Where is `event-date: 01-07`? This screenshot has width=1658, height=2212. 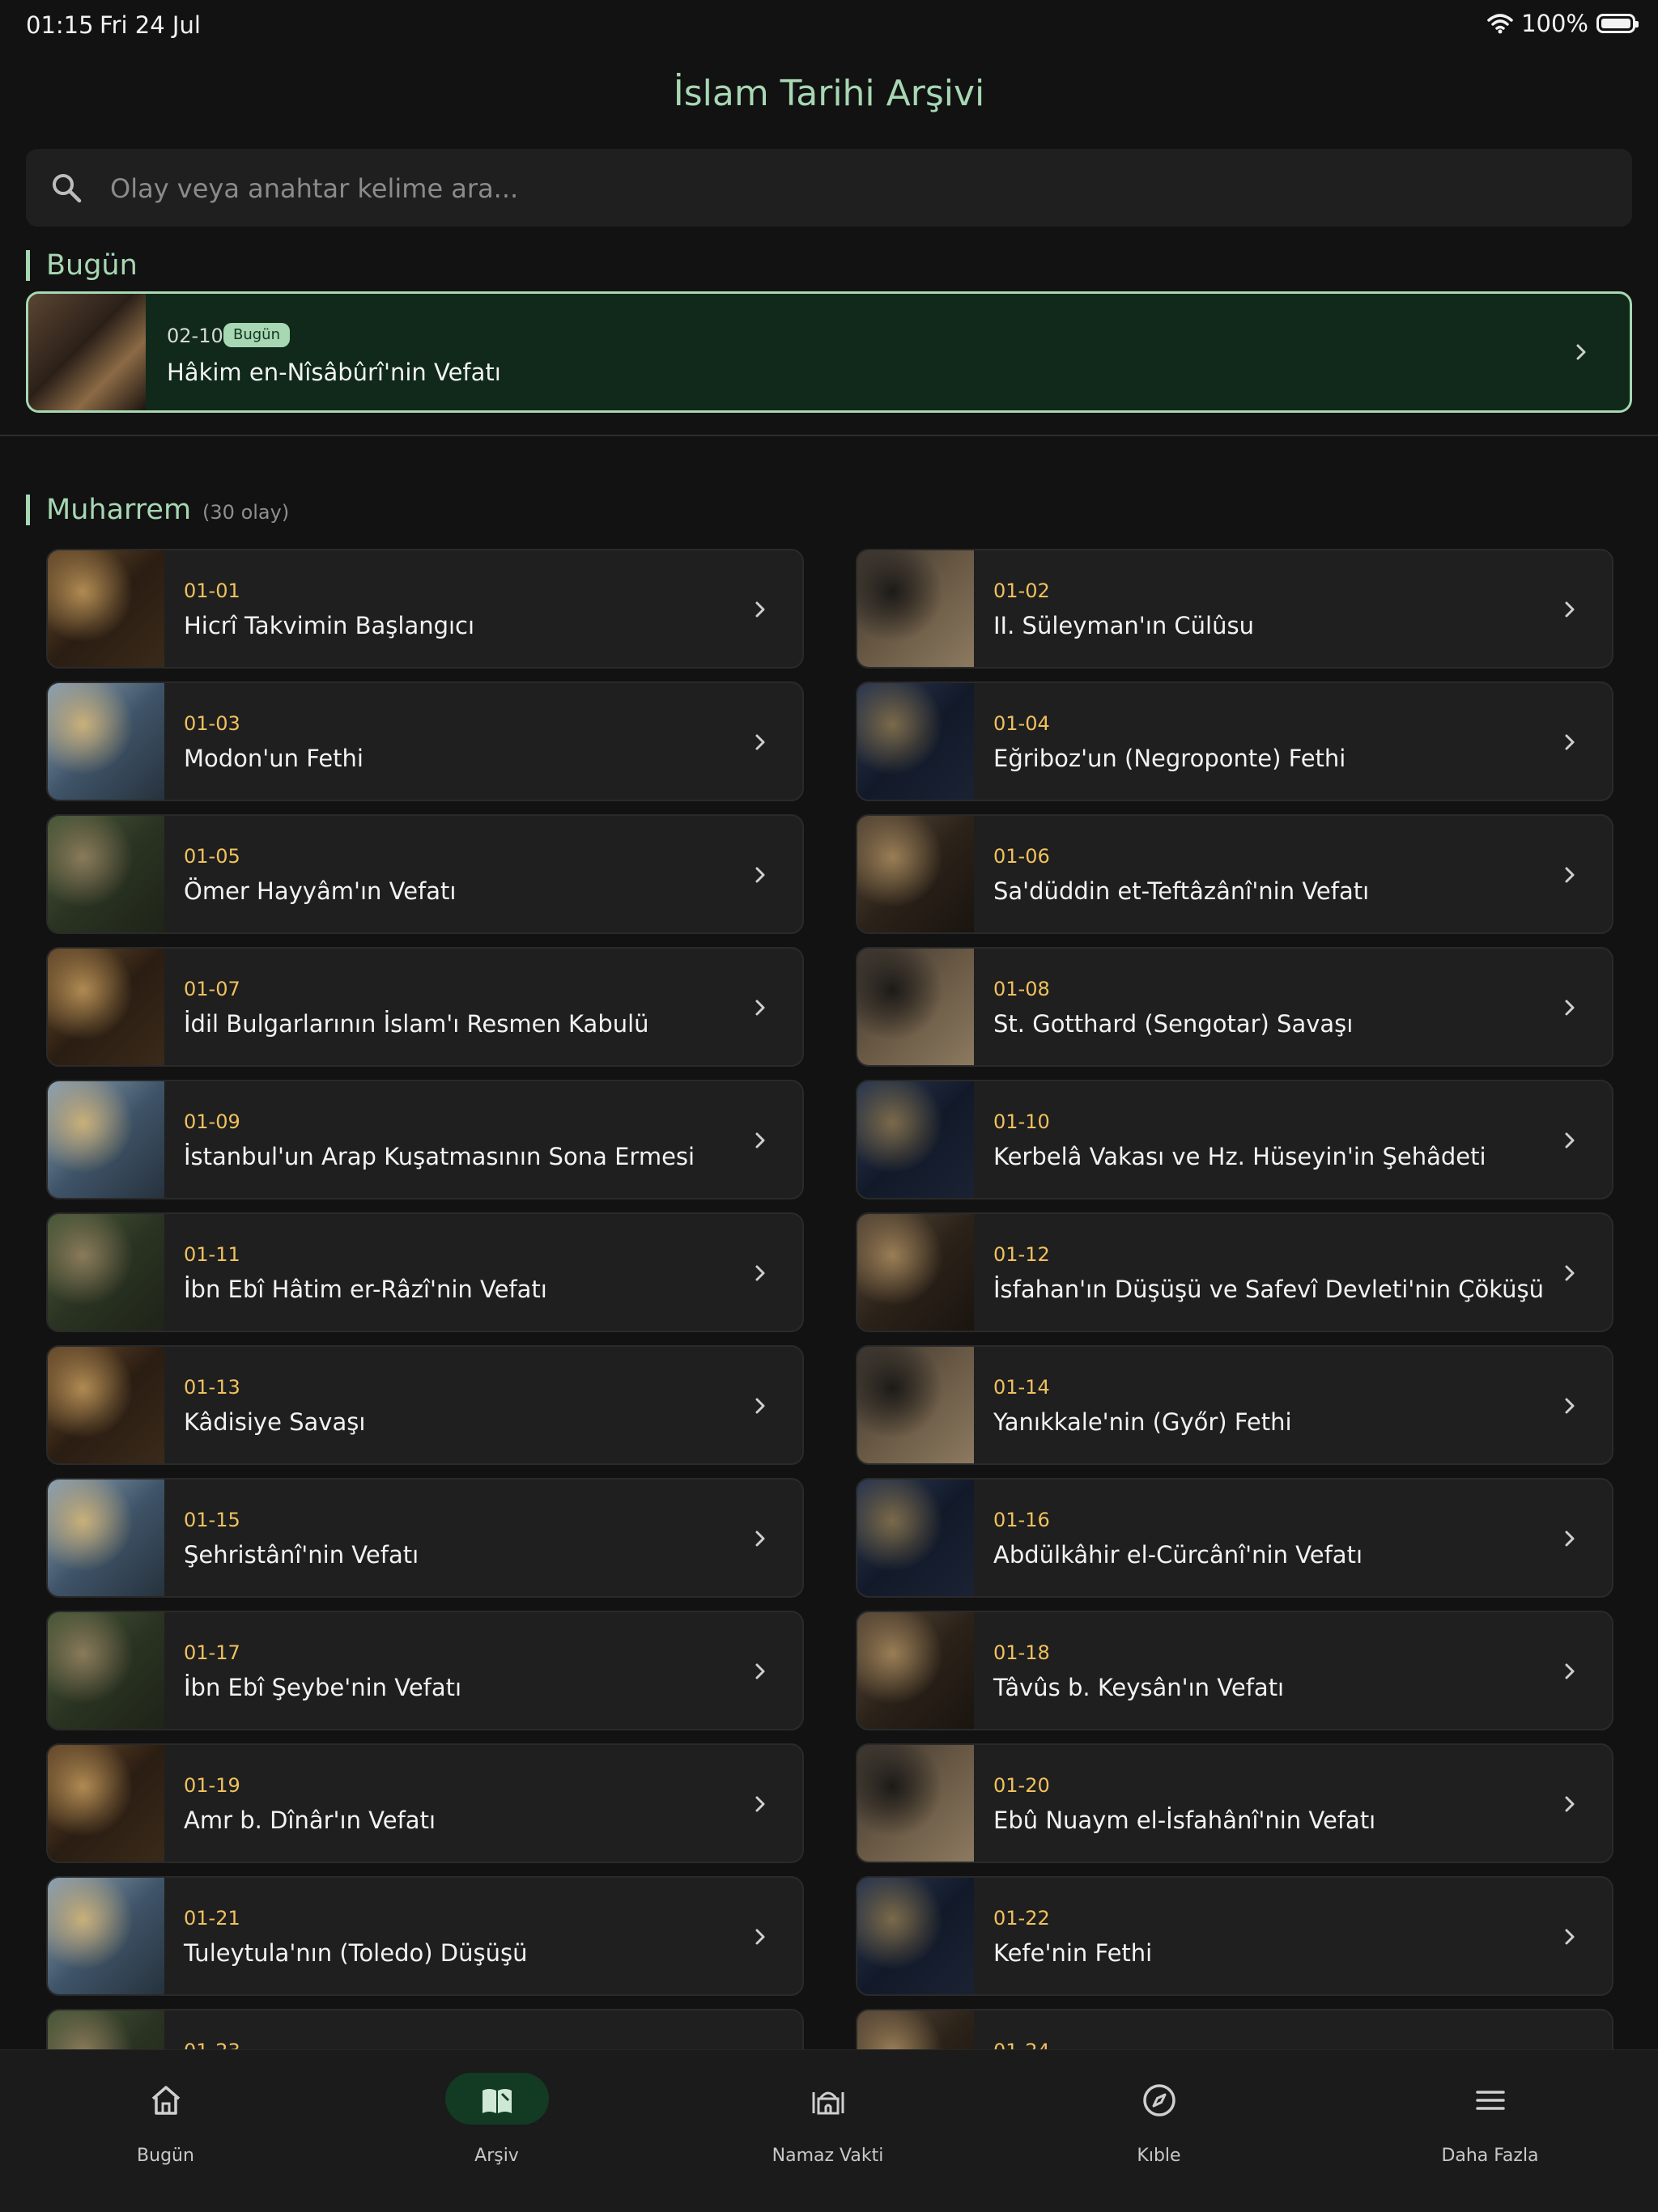 event-date: 01-07 is located at coordinates (212, 989).